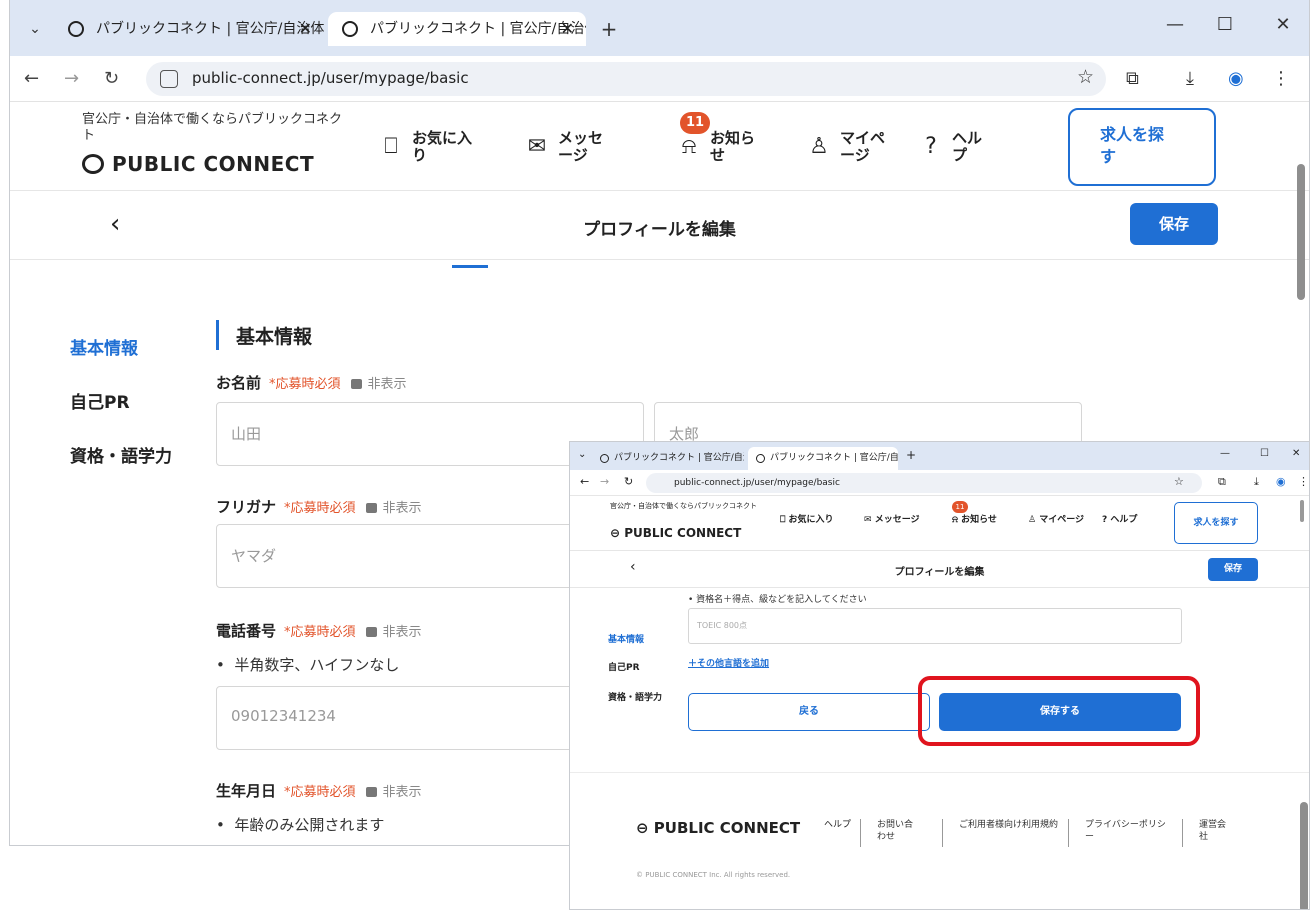  I want to click on logo-mark-icon: ⊖, so click(617, 533).